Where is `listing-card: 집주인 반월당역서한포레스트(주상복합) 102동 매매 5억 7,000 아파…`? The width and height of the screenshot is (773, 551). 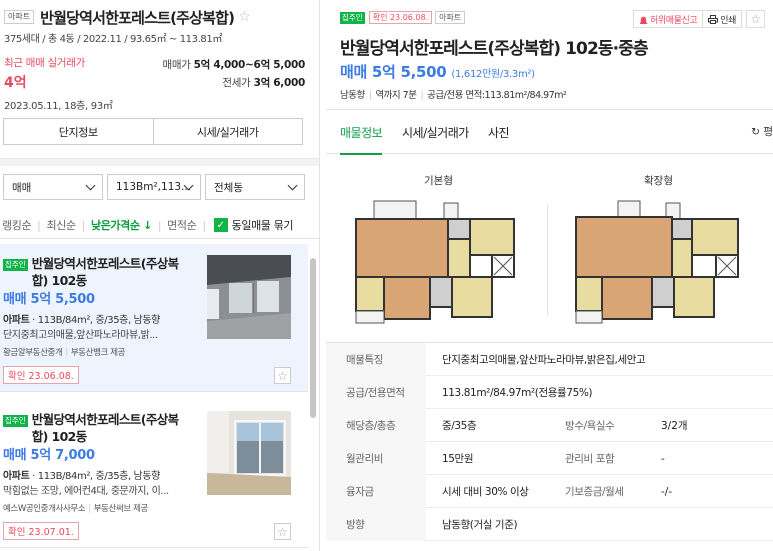
listing-card: 집주인 반월당역서한포레스트(주상복합) 102동 매매 5억 7,000 아파… is located at coordinates (154, 474).